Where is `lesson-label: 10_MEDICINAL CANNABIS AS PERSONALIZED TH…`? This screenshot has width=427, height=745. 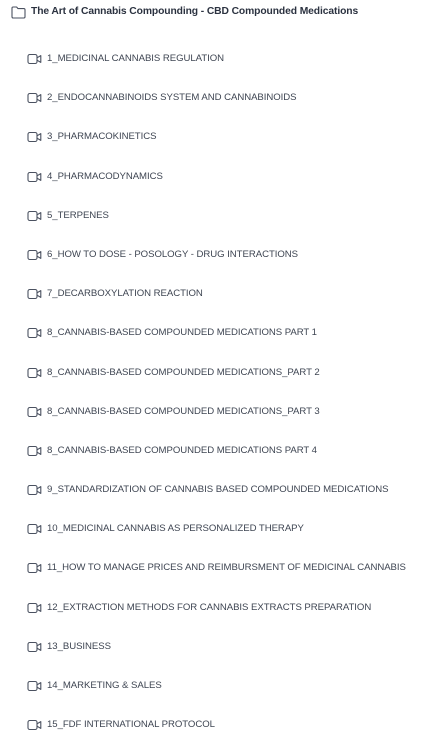
lesson-label: 10_MEDICINAL CANNABIS AS PERSONALIZED TH… is located at coordinates (175, 529).